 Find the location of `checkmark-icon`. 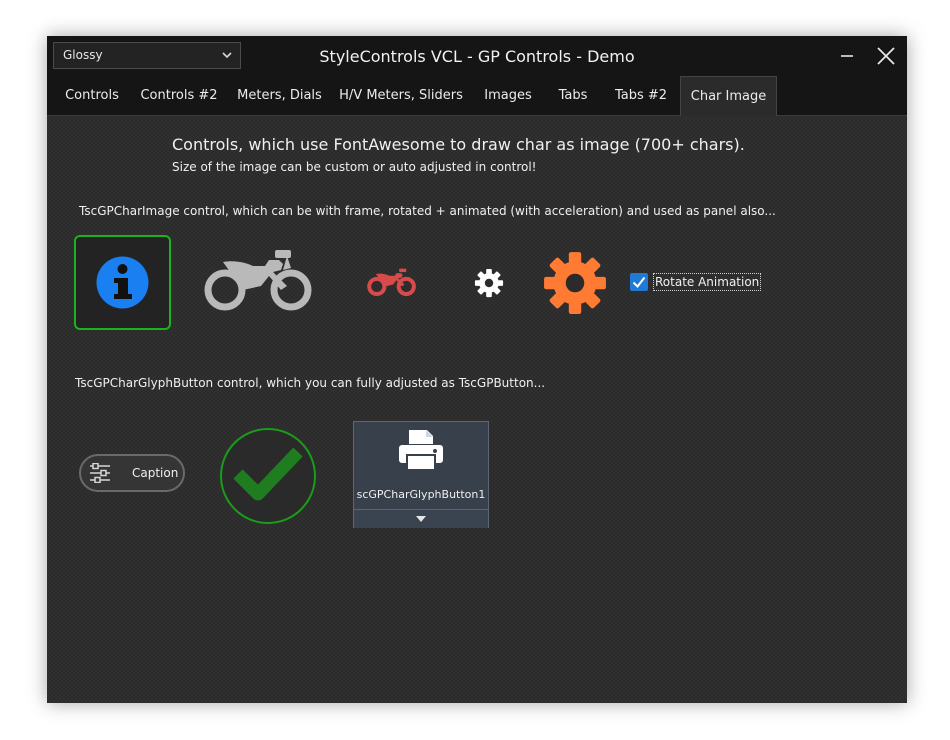

checkmark-icon is located at coordinates (639, 282).